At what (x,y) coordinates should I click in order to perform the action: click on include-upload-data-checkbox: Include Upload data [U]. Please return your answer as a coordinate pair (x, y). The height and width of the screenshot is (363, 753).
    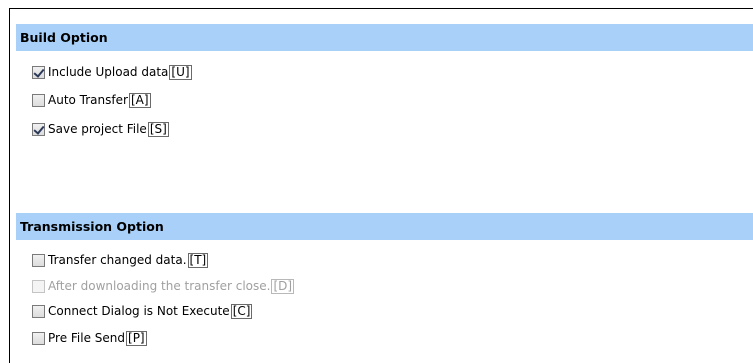
    Looking at the image, I should click on (112, 72).